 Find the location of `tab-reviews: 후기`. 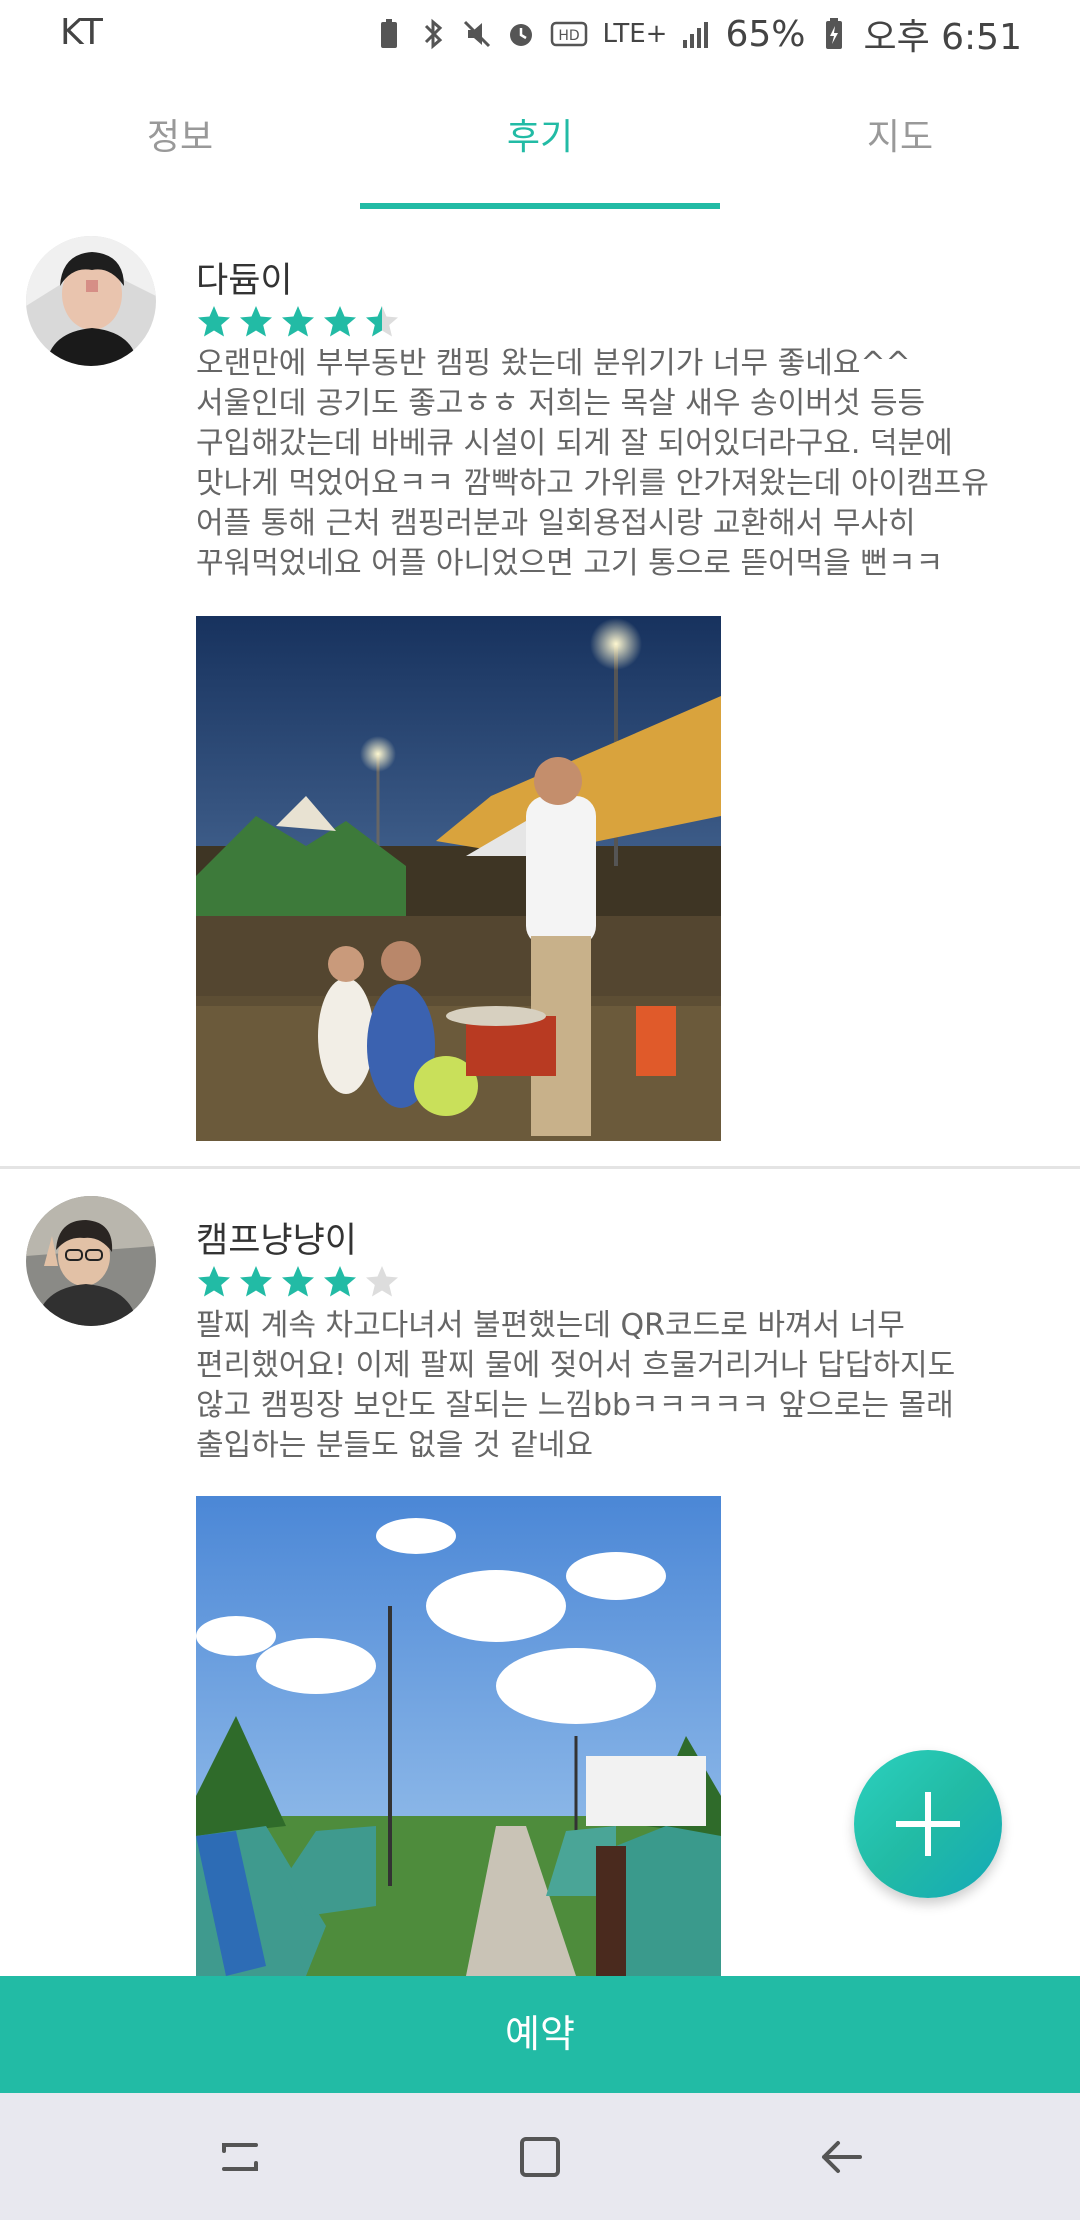

tab-reviews: 후기 is located at coordinates (540, 134).